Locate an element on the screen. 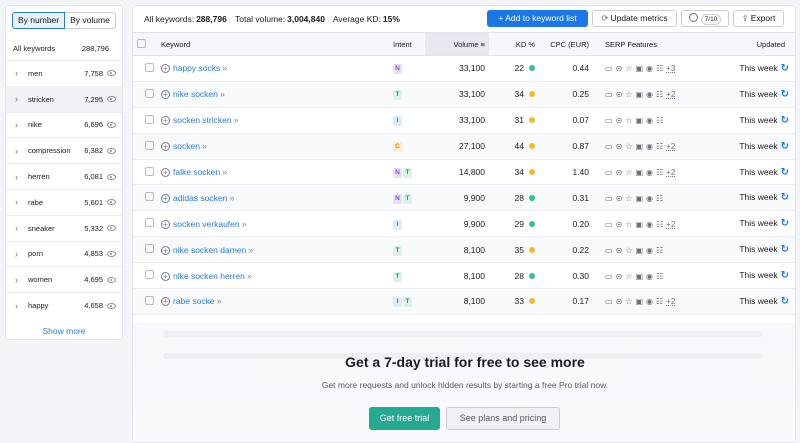 The height and width of the screenshot is (443, 800). sidebar-group-item: › rabe 5,601 is located at coordinates (64, 201).